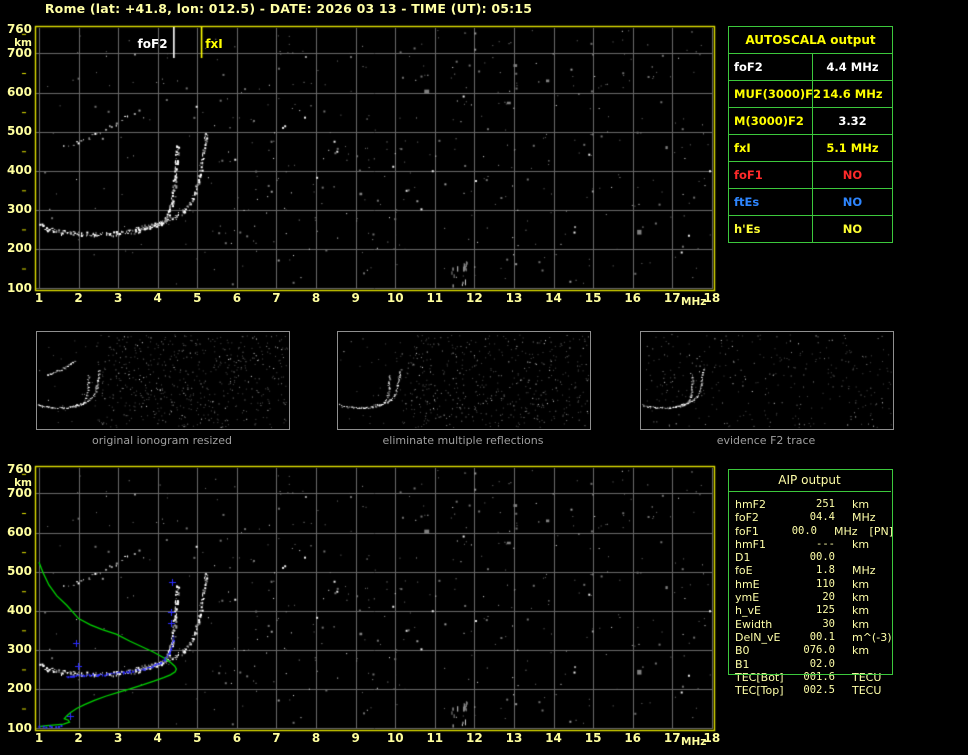 This screenshot has height=755, width=968. Describe the element at coordinates (316, 298) in the screenshot. I see `x-tick-label: 8` at that location.